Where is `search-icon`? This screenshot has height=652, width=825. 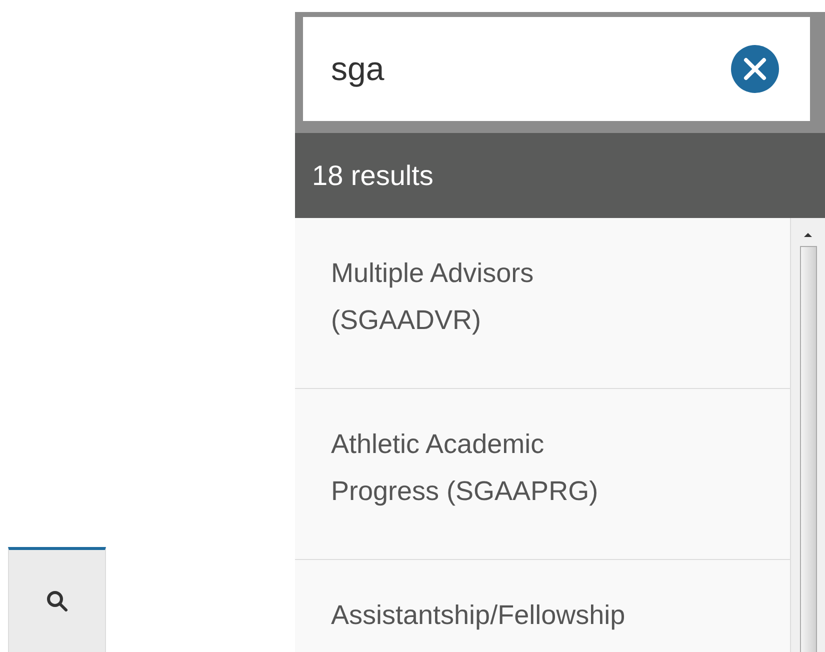
search-icon is located at coordinates (57, 601).